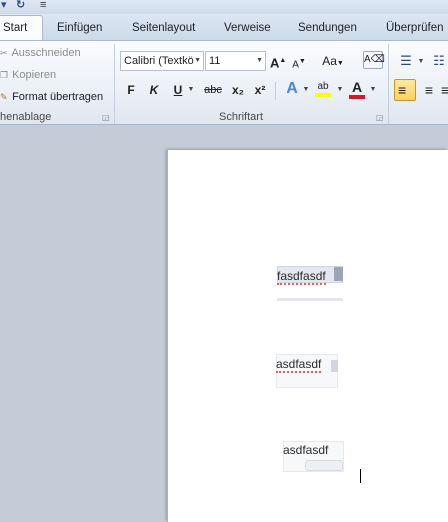 This screenshot has height=522, width=448. What do you see at coordinates (299, 62) in the screenshot?
I see `shrink-font-button: A▼` at bounding box center [299, 62].